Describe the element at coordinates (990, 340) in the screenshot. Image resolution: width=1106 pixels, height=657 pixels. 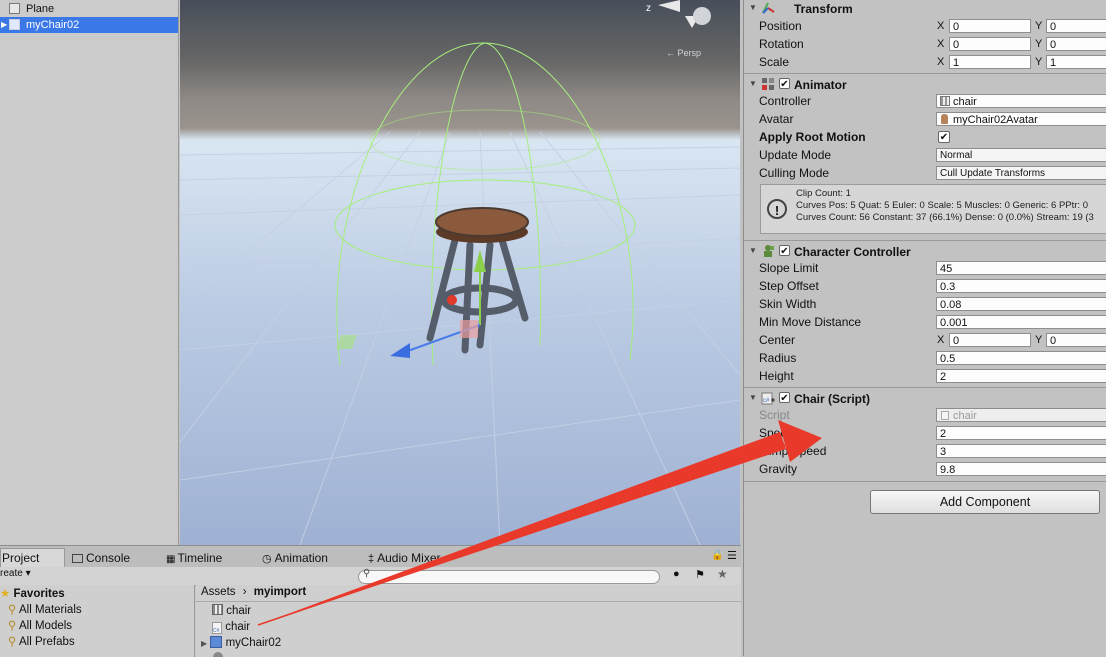
I see `center-x-field: 0` at that location.